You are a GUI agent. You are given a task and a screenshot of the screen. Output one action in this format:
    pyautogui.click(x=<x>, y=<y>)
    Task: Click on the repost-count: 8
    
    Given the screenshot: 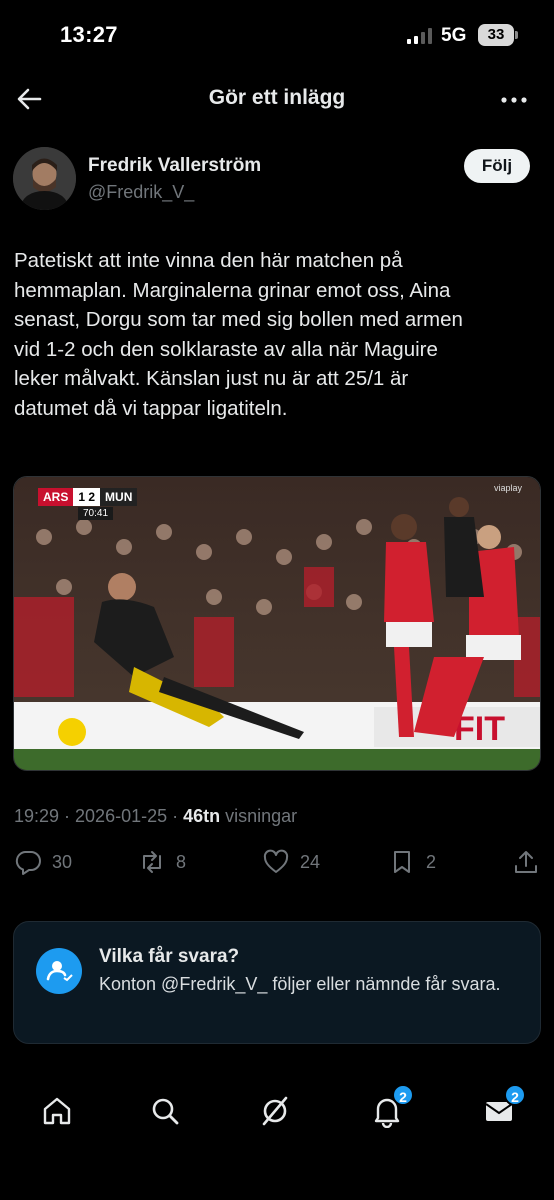 What is the action you would take?
    pyautogui.click(x=181, y=861)
    